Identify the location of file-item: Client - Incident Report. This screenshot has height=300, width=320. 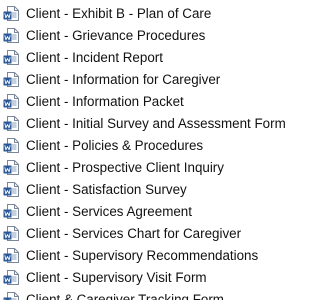
(150, 58).